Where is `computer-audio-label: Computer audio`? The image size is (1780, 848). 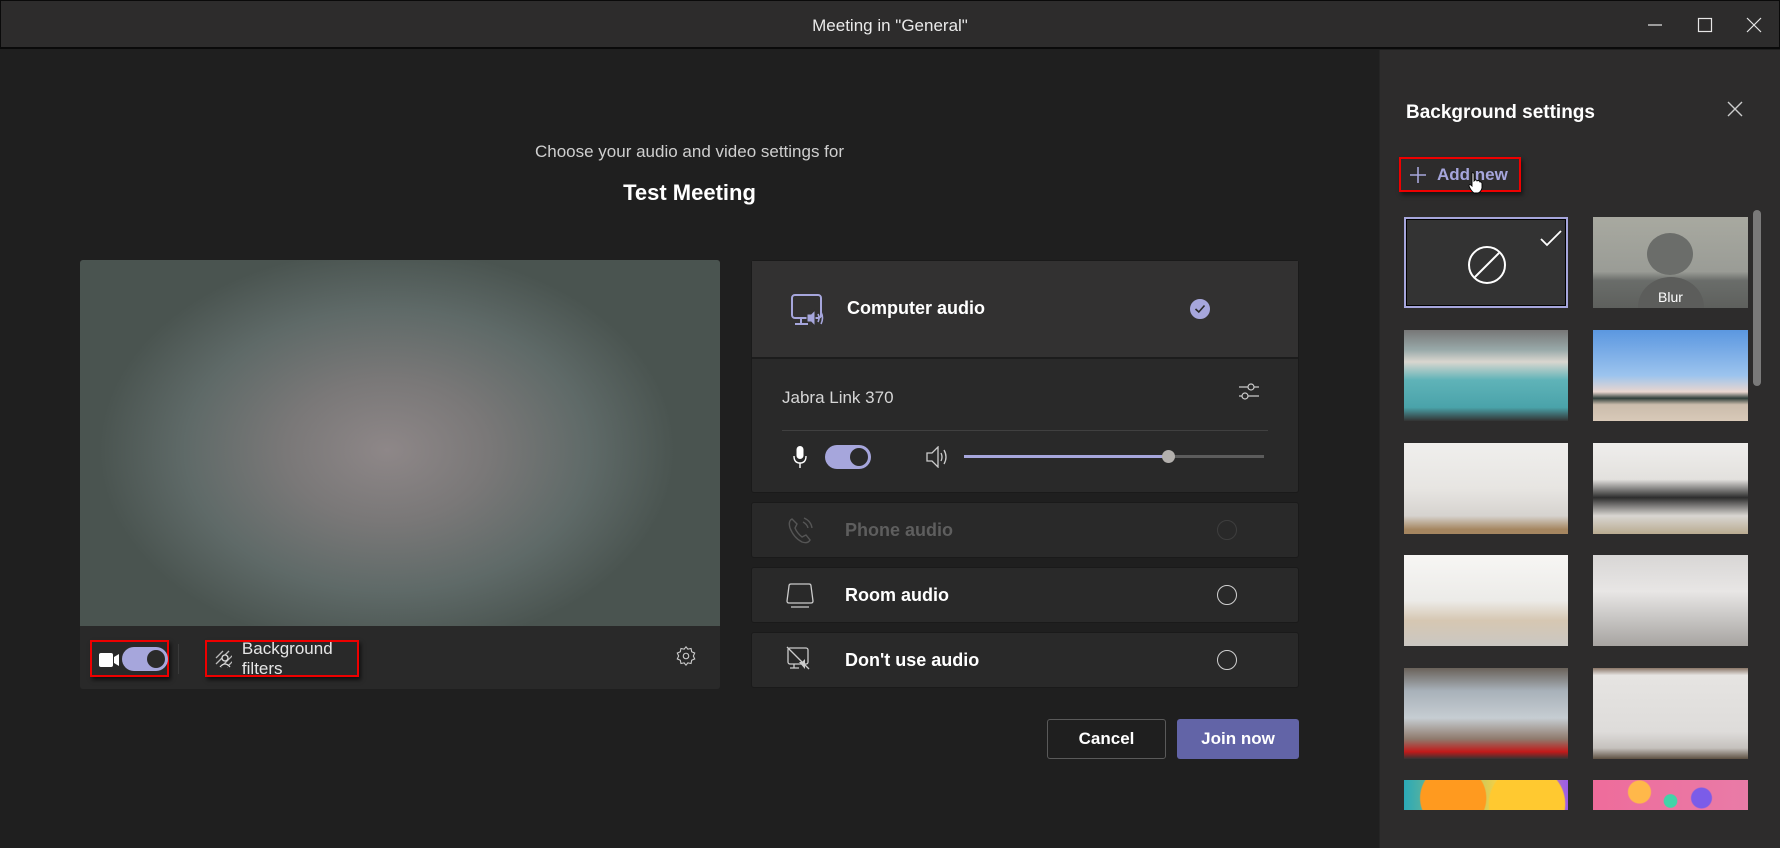 computer-audio-label: Computer audio is located at coordinates (916, 308).